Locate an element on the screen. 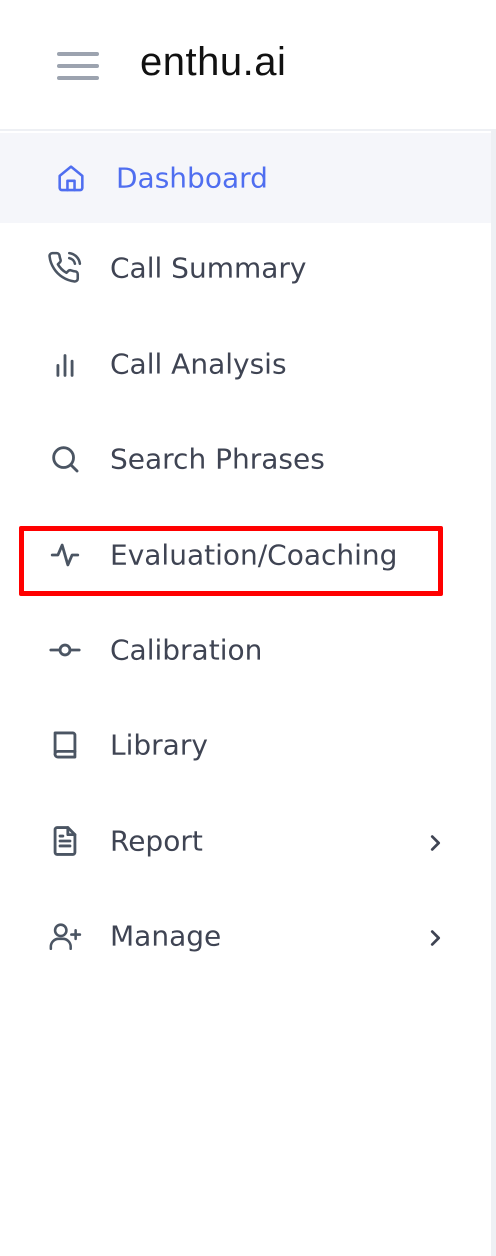 The width and height of the screenshot is (496, 1256). sidebar-item-evaluation-coaching: Evaluation/Coaching is located at coordinates (245, 555).